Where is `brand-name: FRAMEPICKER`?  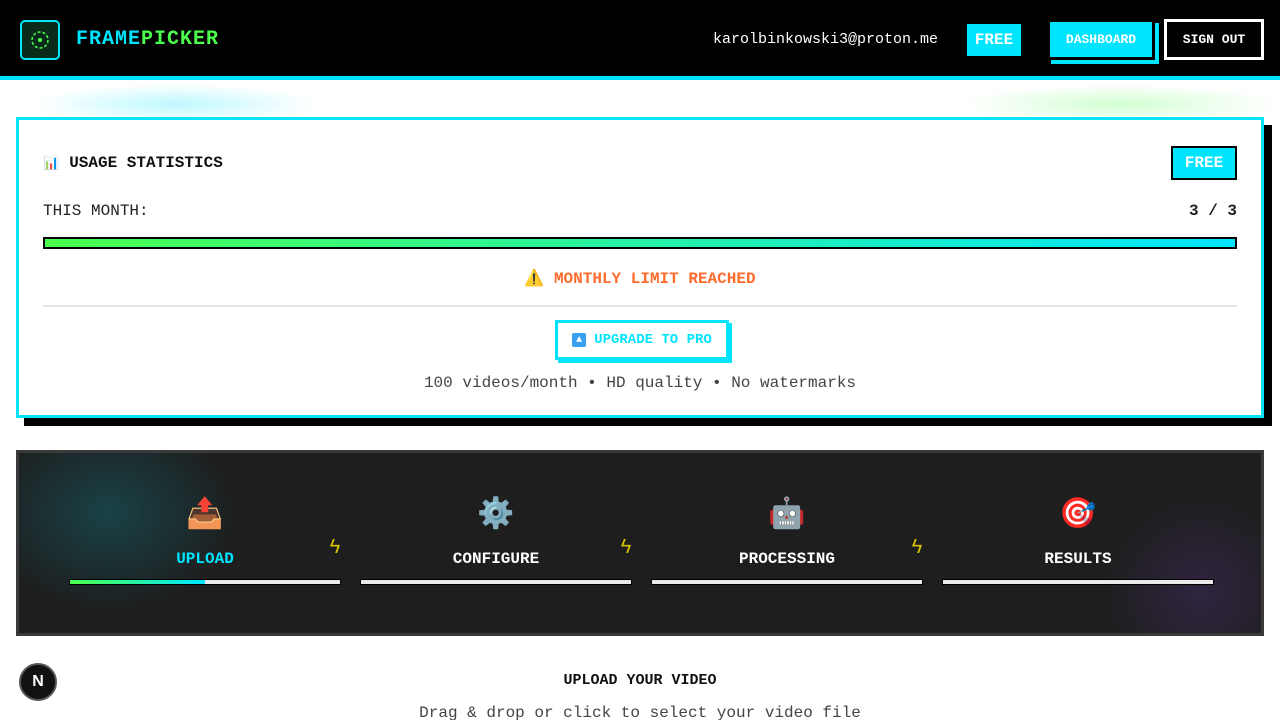 brand-name: FRAMEPICKER is located at coordinates (147, 39).